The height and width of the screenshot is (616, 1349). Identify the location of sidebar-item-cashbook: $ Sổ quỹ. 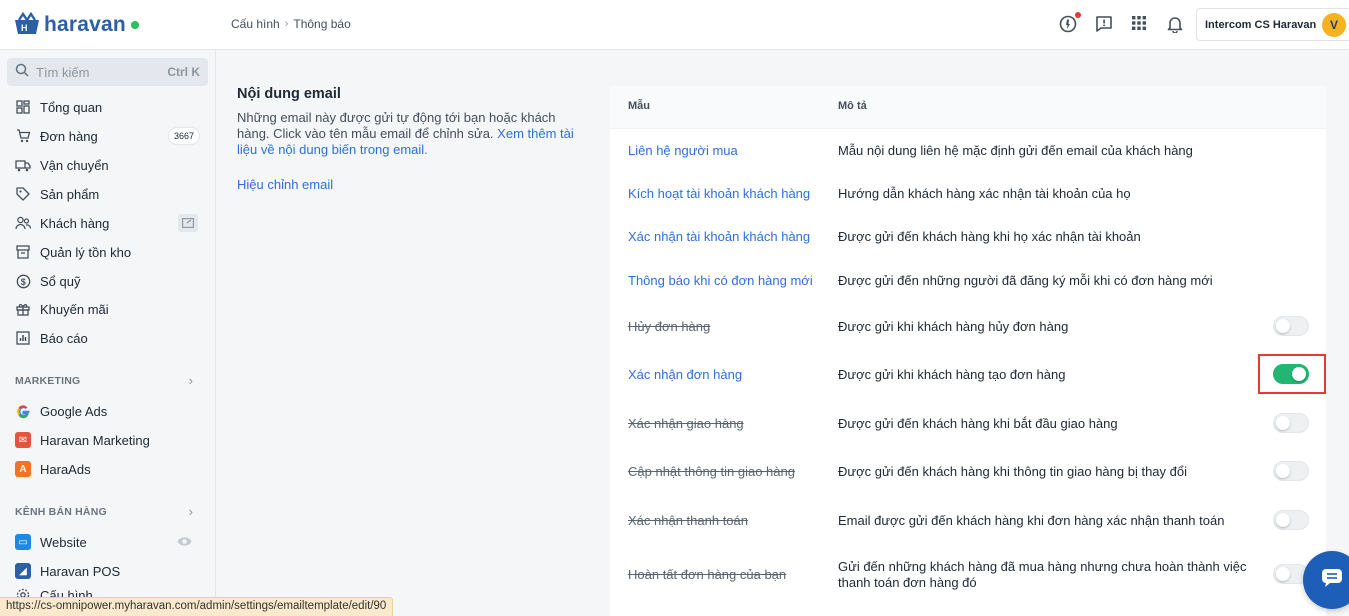
(108, 281).